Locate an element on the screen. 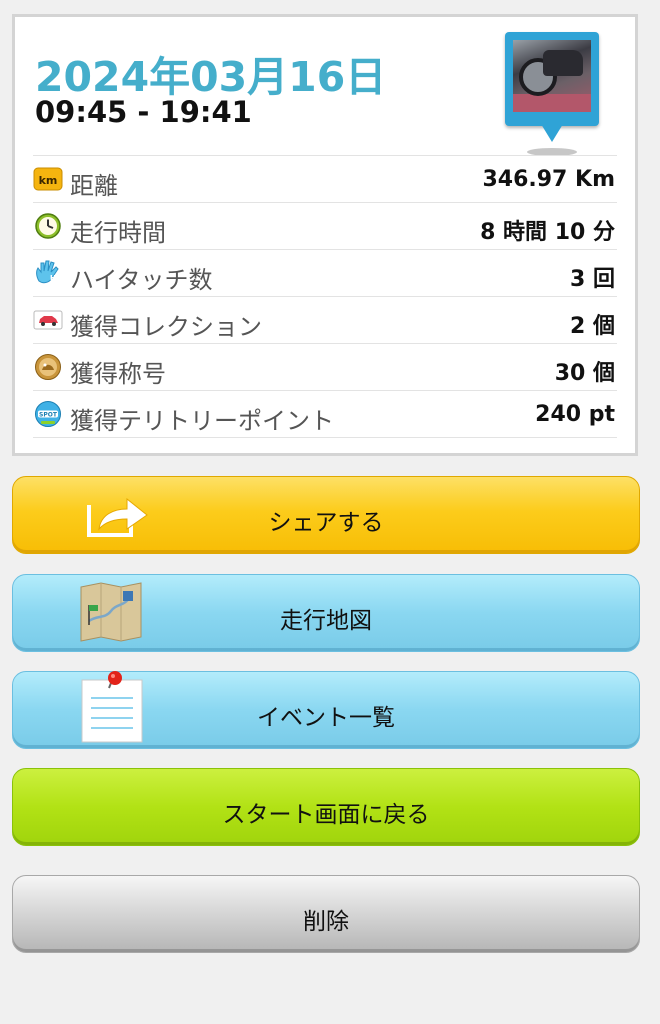 The height and width of the screenshot is (1024, 660). event-list-button: イベント一覧 is located at coordinates (326, 710).